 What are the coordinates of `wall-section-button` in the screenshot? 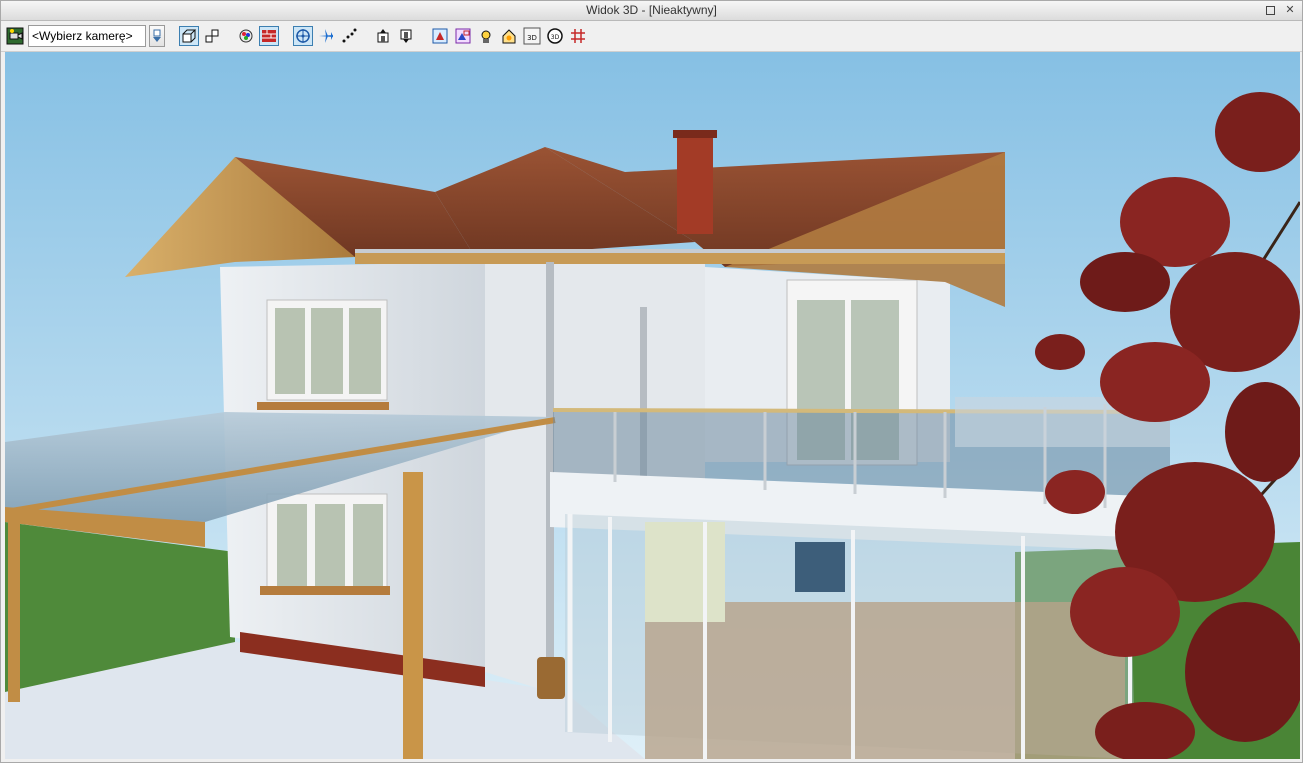 It's located at (269, 36).